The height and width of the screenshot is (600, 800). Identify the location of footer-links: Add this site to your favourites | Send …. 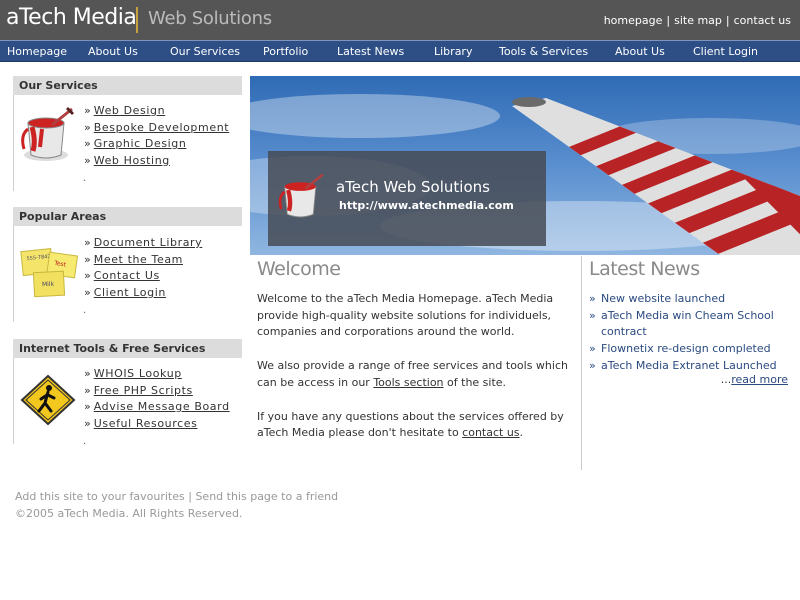
(176, 496).